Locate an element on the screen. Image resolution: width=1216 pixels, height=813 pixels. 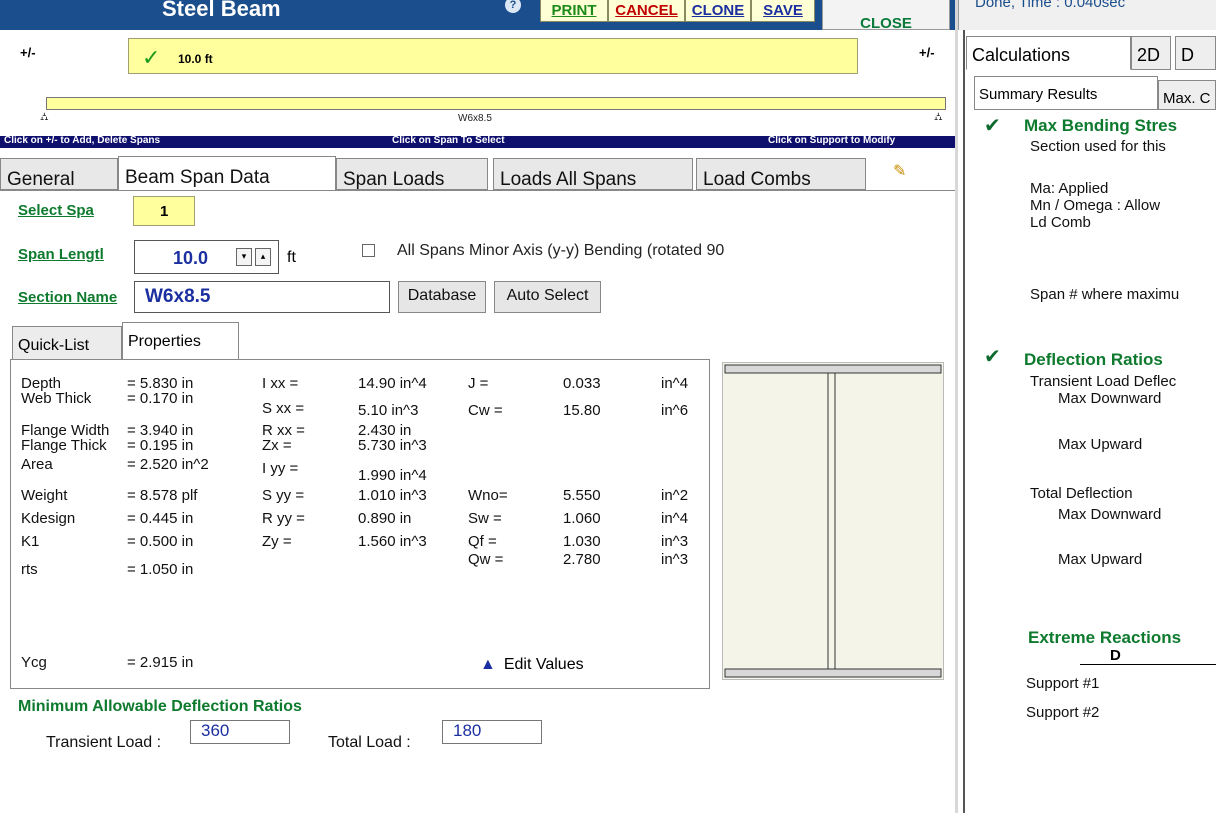
minor-axis-checkbox is located at coordinates (368, 250).